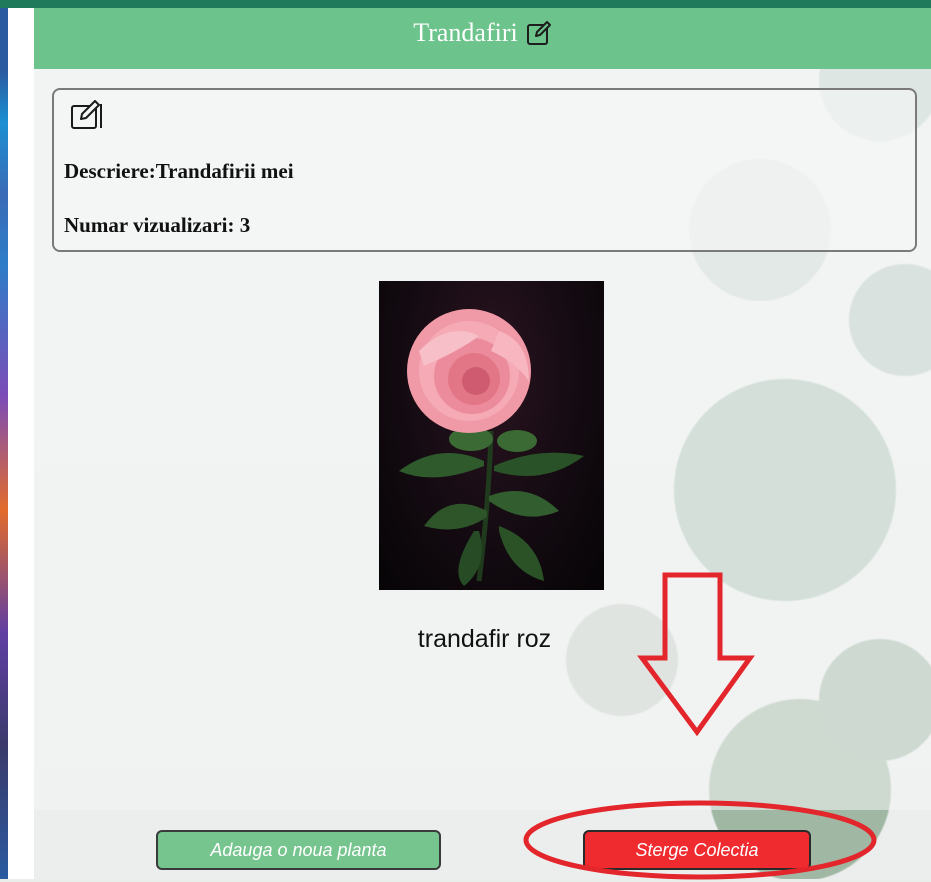 Image resolution: width=931 pixels, height=882 pixels. I want to click on desktop-edge, so click(4, 439).